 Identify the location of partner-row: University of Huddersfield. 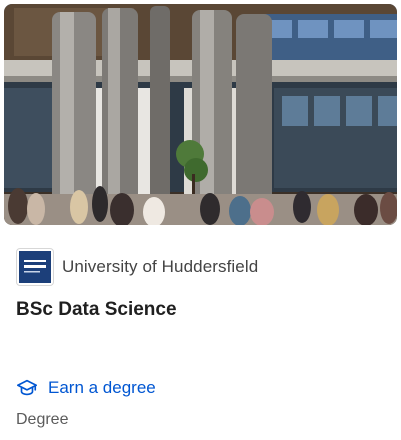
(137, 267).